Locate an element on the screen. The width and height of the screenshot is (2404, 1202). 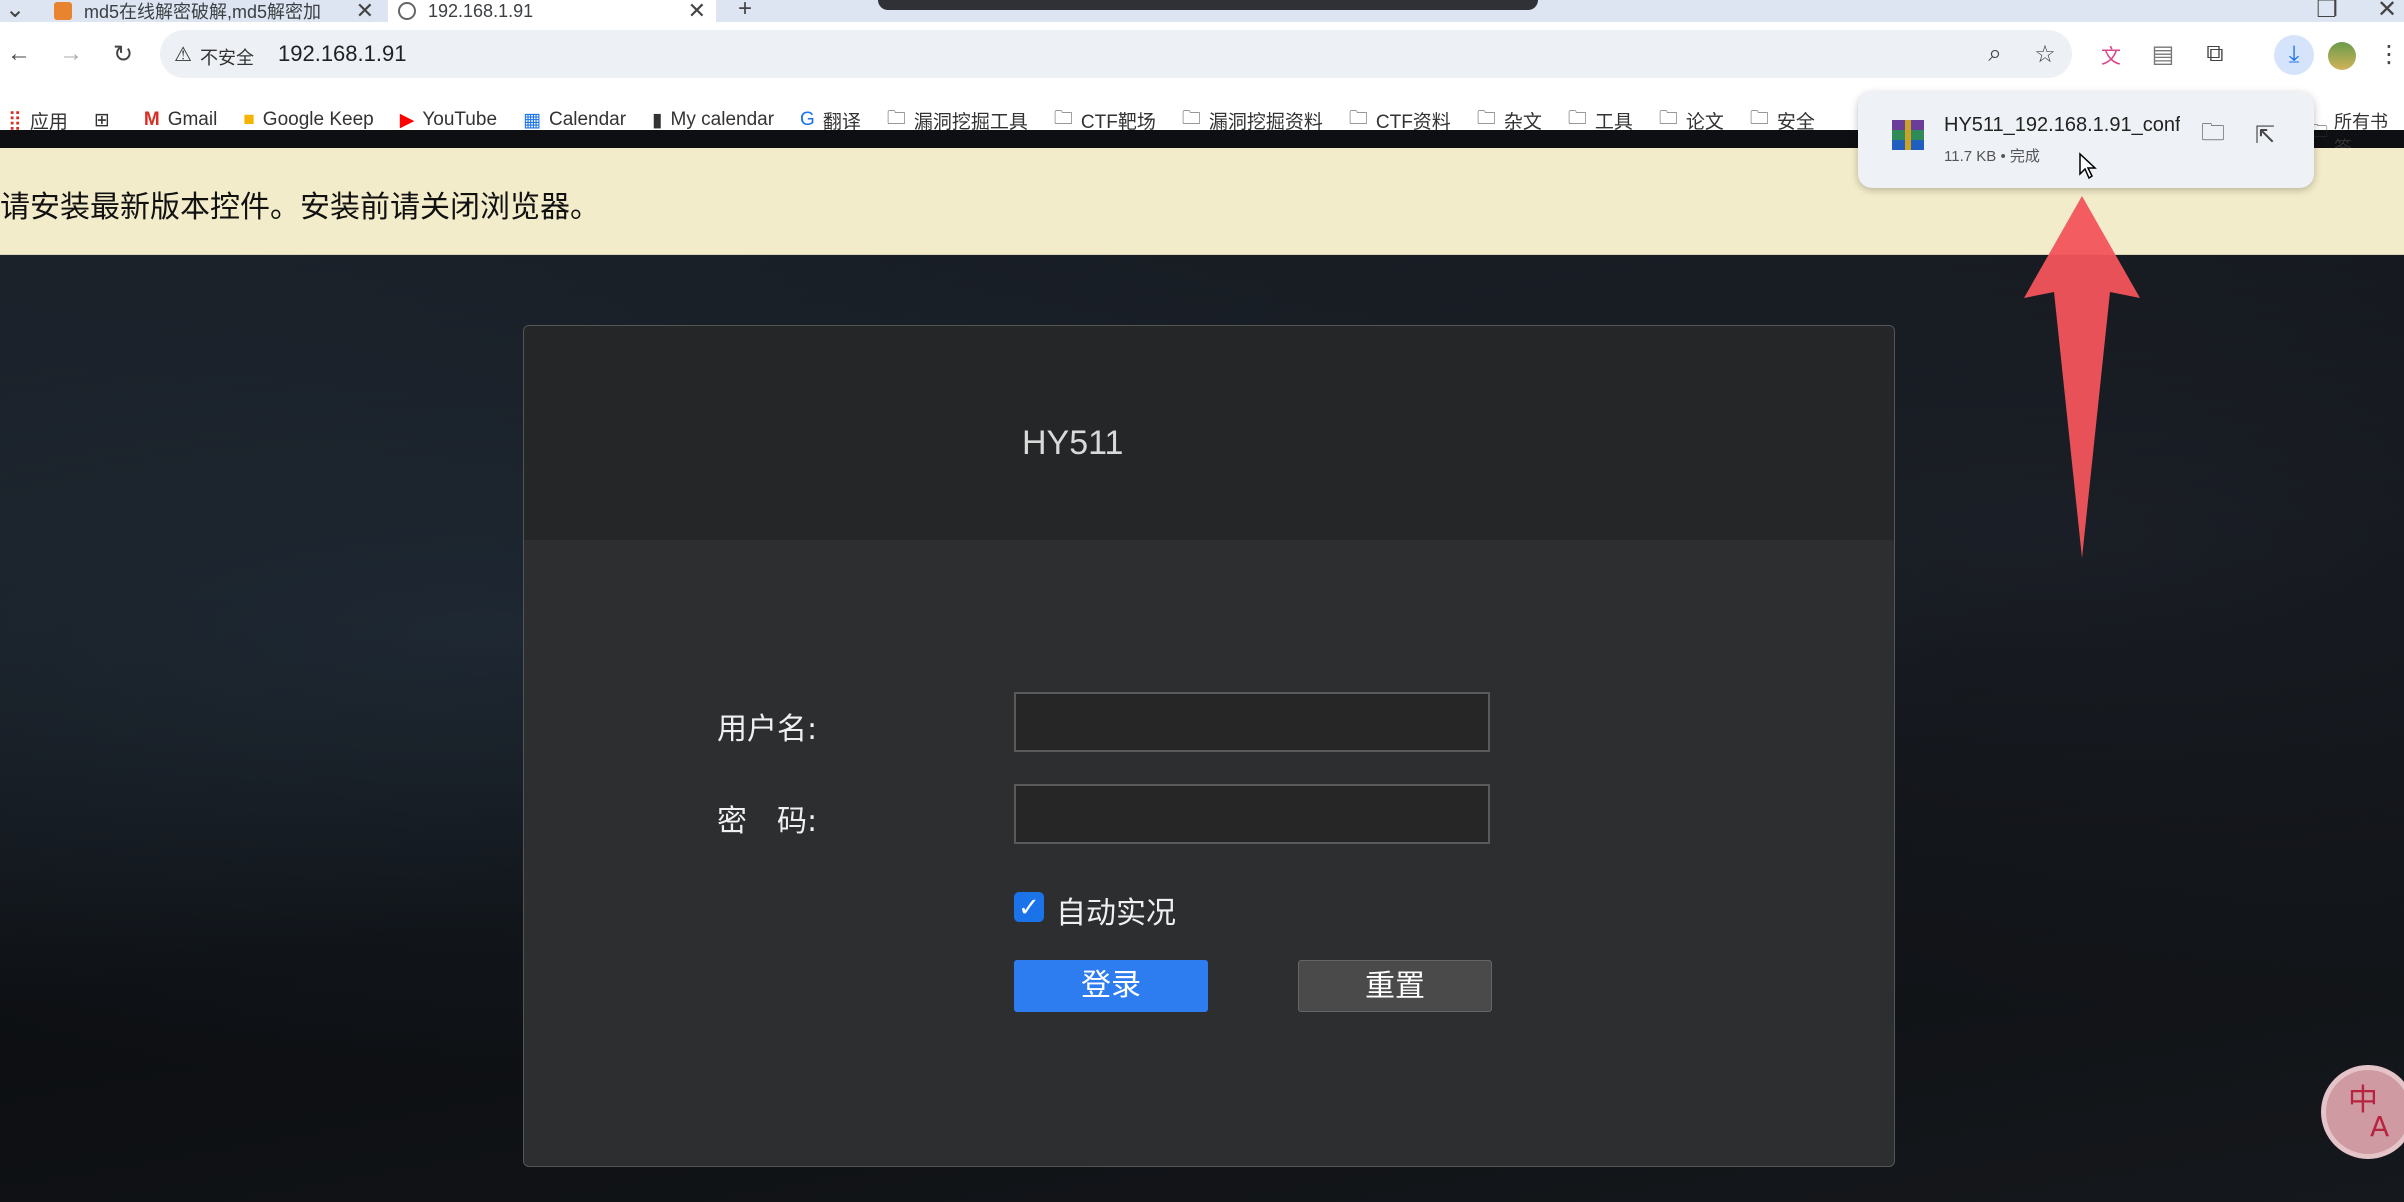
bookmark-label: 杂文 is located at coordinates (1522, 122).